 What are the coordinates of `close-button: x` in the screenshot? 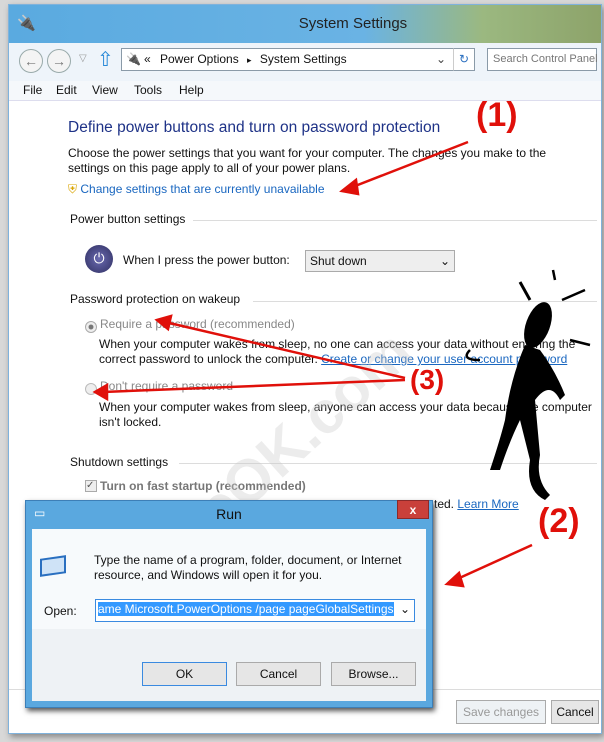 It's located at (413, 509).